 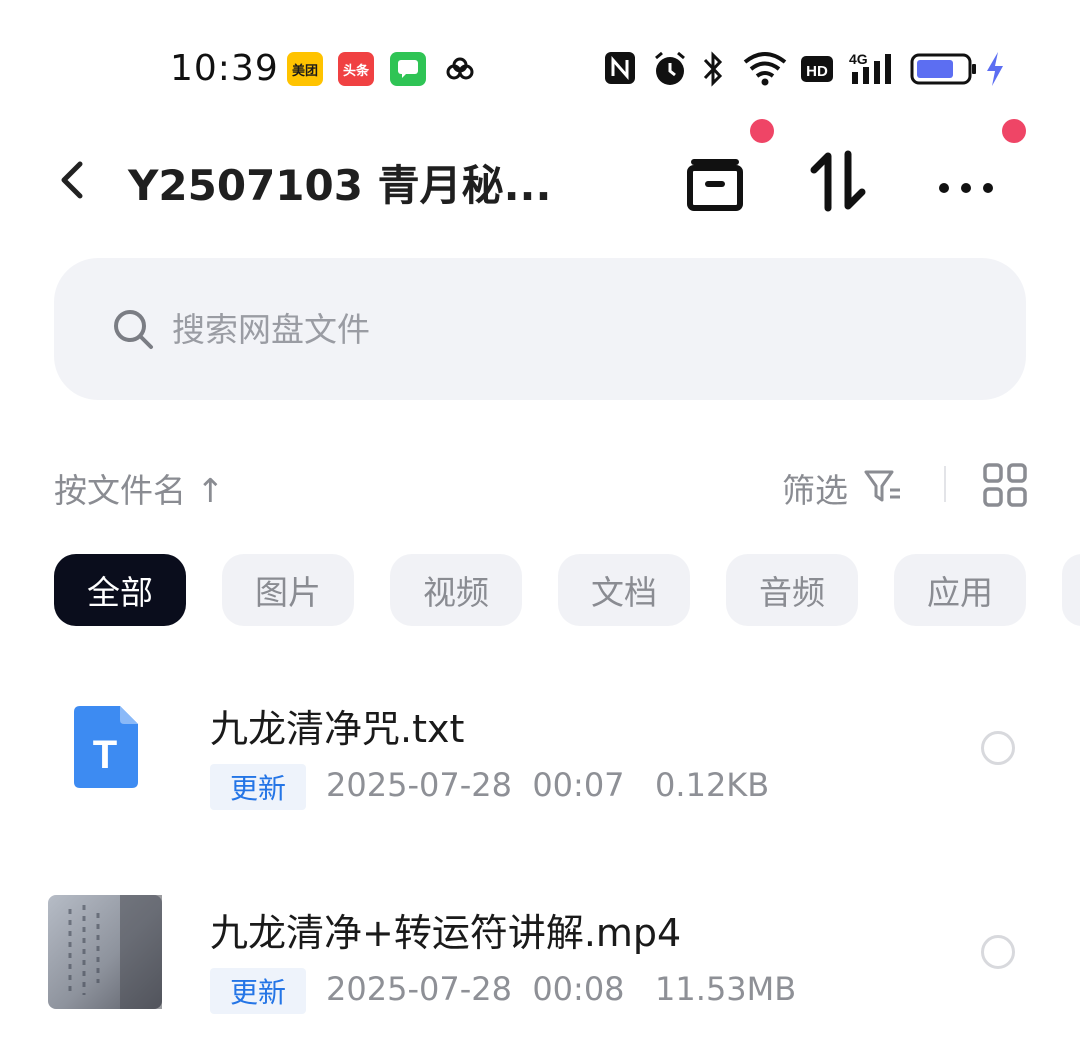 What do you see at coordinates (815, 488) in the screenshot?
I see `filter-button: 筛选` at bounding box center [815, 488].